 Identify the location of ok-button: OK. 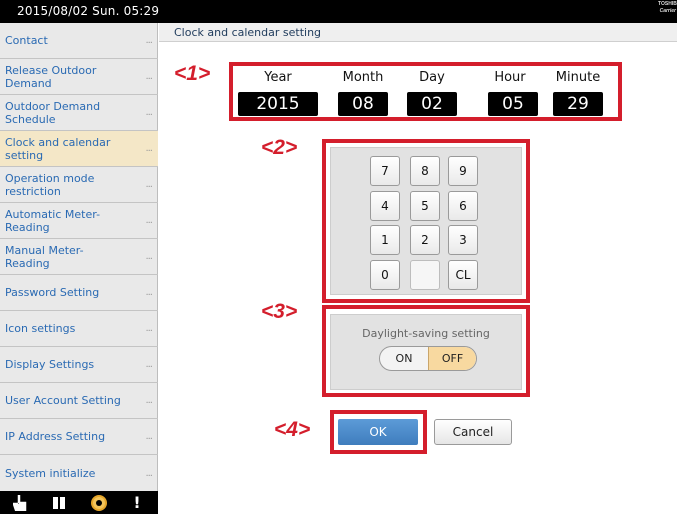
(378, 432).